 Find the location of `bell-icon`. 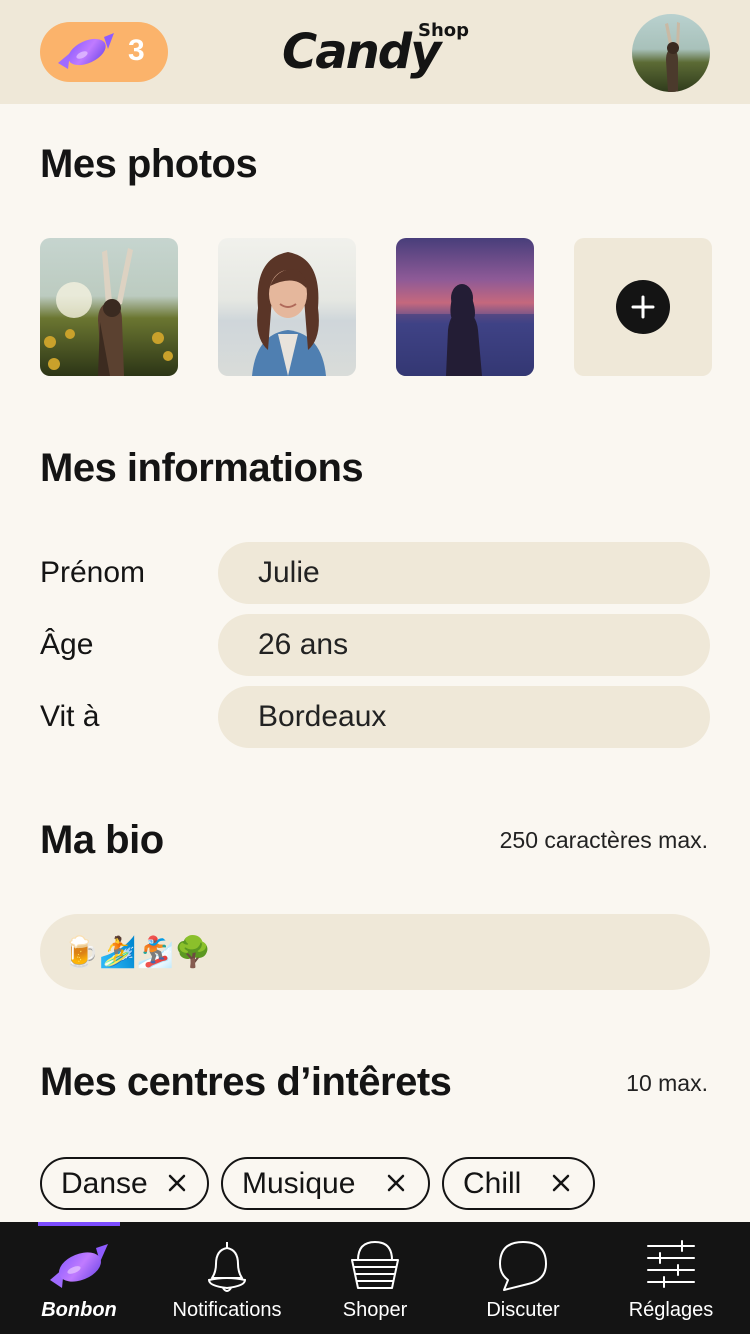

bell-icon is located at coordinates (227, 1267).